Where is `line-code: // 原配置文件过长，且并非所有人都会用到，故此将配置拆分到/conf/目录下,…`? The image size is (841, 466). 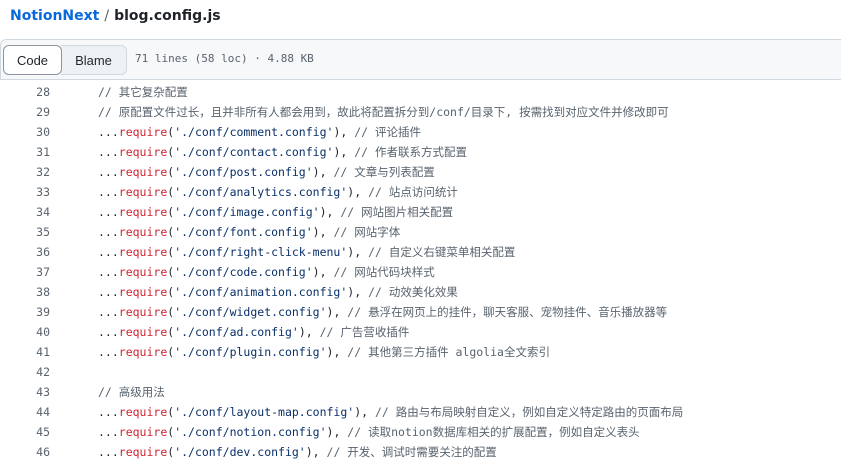 line-code: // 原配置文件过长，且并非所有人都会用到，故此将配置拆分到/conf/目录下,… is located at coordinates (359, 112).